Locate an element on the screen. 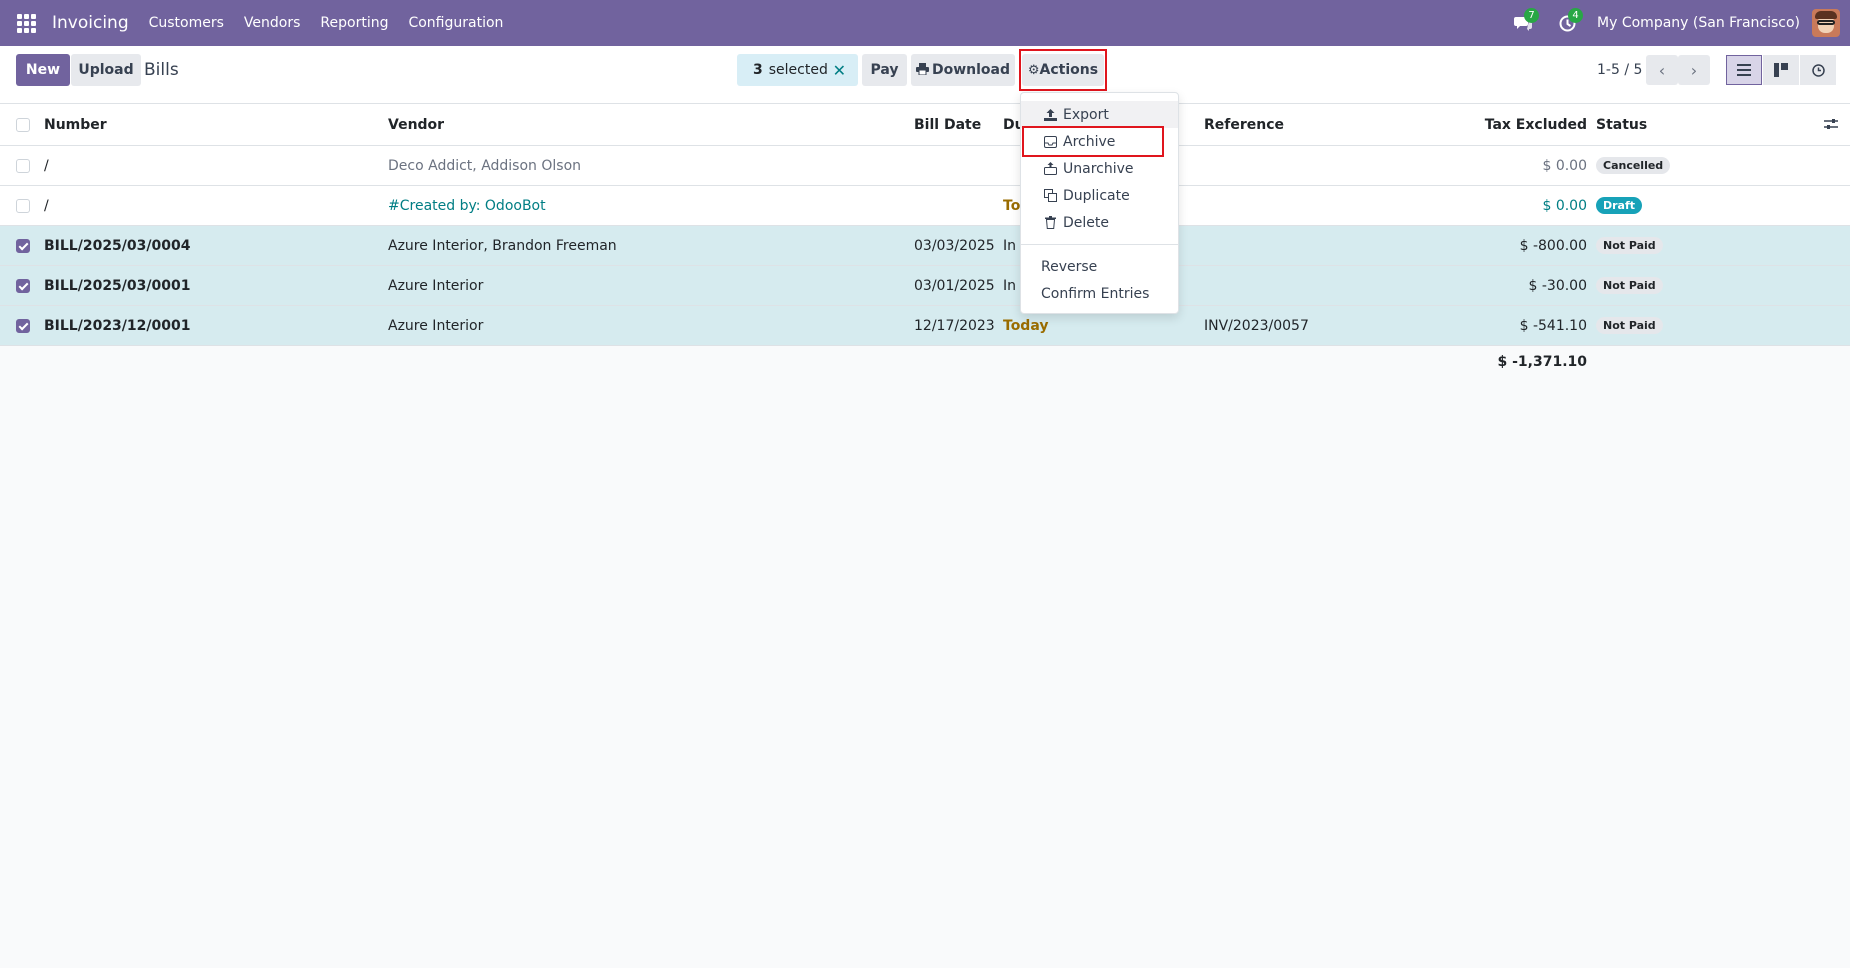 Image resolution: width=1850 pixels, height=968 pixels. list-view-icon is located at coordinates (1744, 70).